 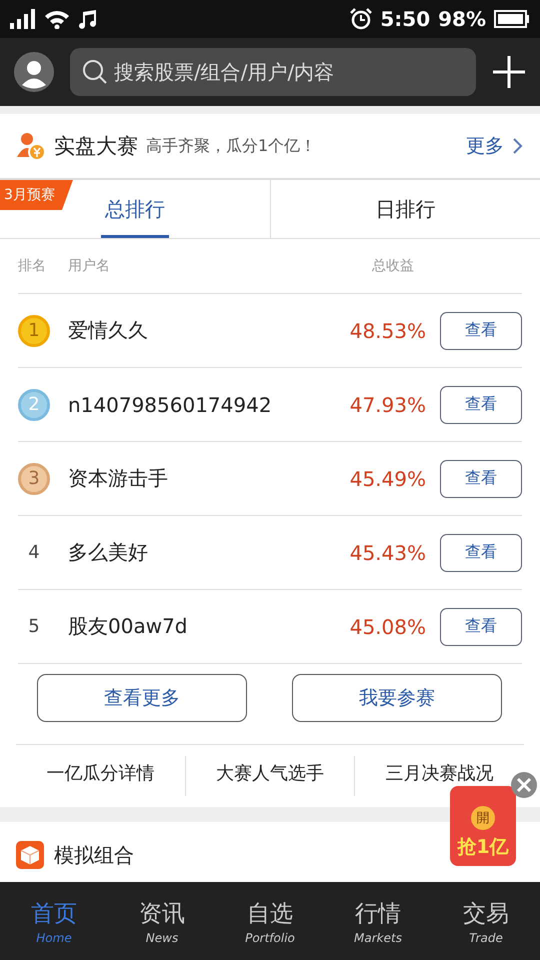 What do you see at coordinates (512, 19) in the screenshot?
I see `battery-icon` at bounding box center [512, 19].